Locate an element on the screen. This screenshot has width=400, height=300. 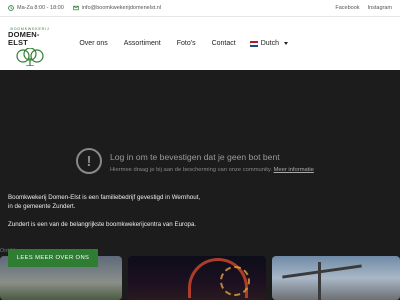
alert-icon: ! is located at coordinates (89, 161).